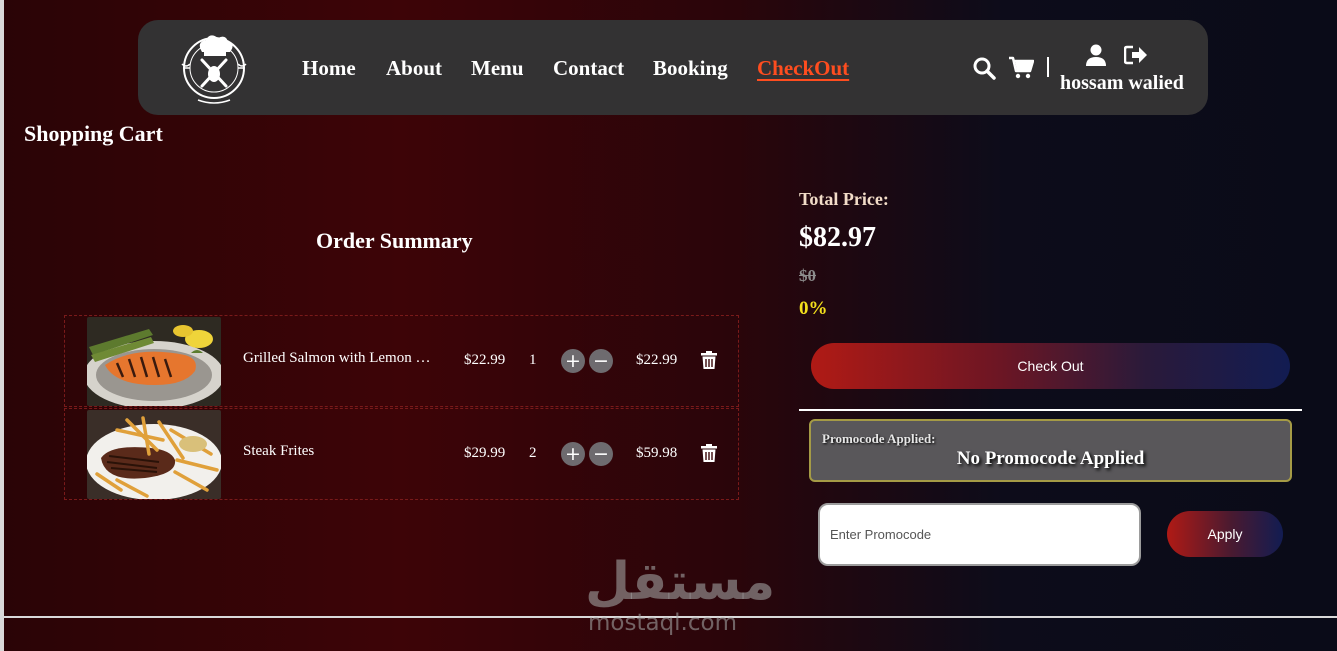  What do you see at coordinates (1122, 83) in the screenshot?
I see `user-name: hossam walied` at bounding box center [1122, 83].